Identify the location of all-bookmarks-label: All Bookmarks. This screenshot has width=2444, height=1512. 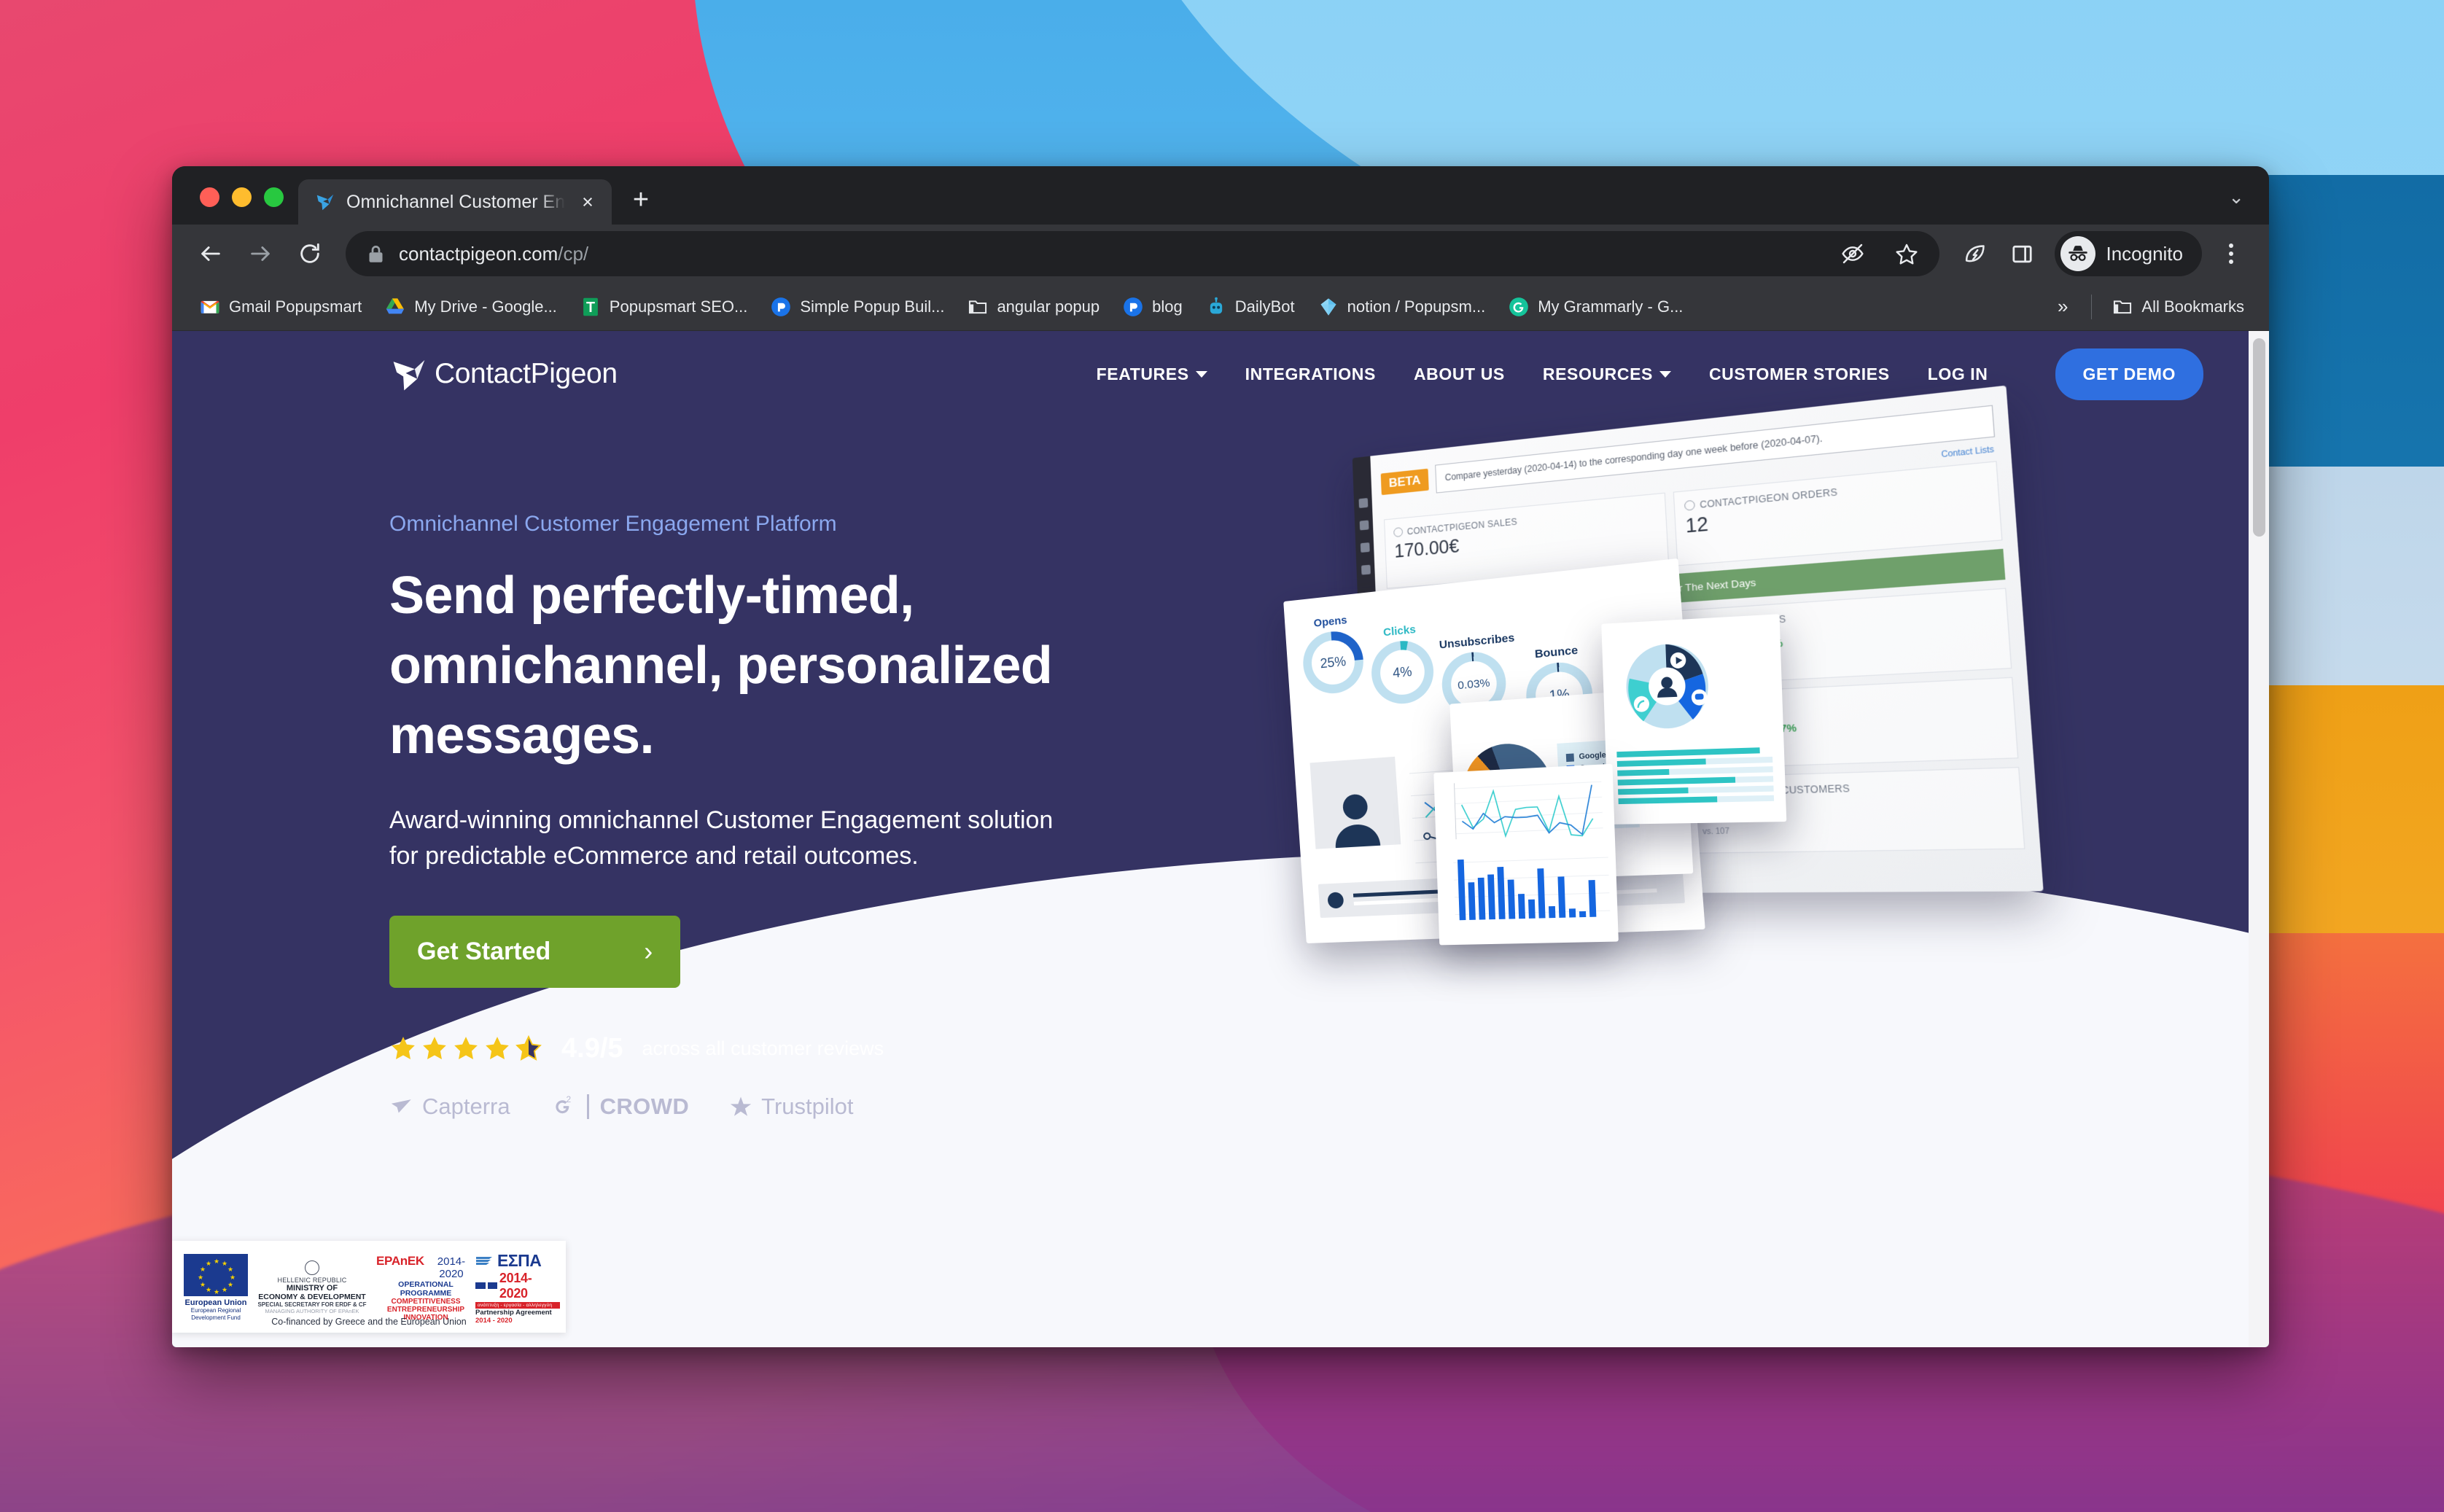
(2192, 306).